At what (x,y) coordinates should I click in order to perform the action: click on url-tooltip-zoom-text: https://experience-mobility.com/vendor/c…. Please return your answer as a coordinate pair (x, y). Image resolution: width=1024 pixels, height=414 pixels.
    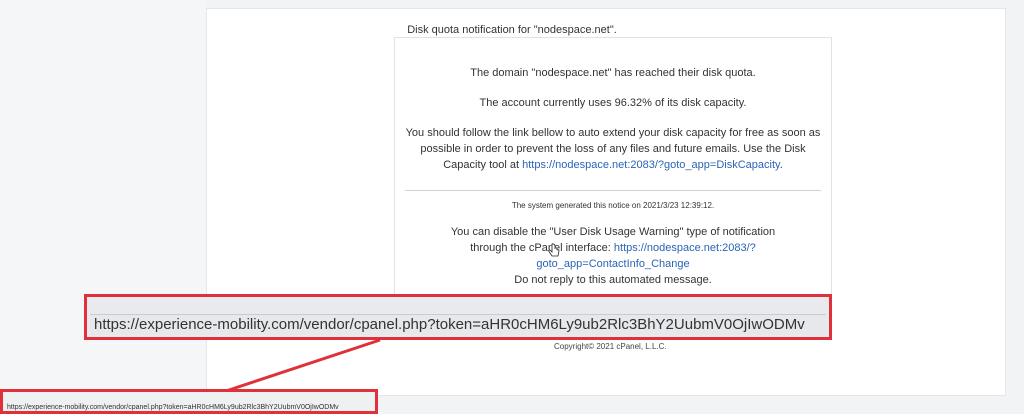
    Looking at the image, I should click on (458, 324).